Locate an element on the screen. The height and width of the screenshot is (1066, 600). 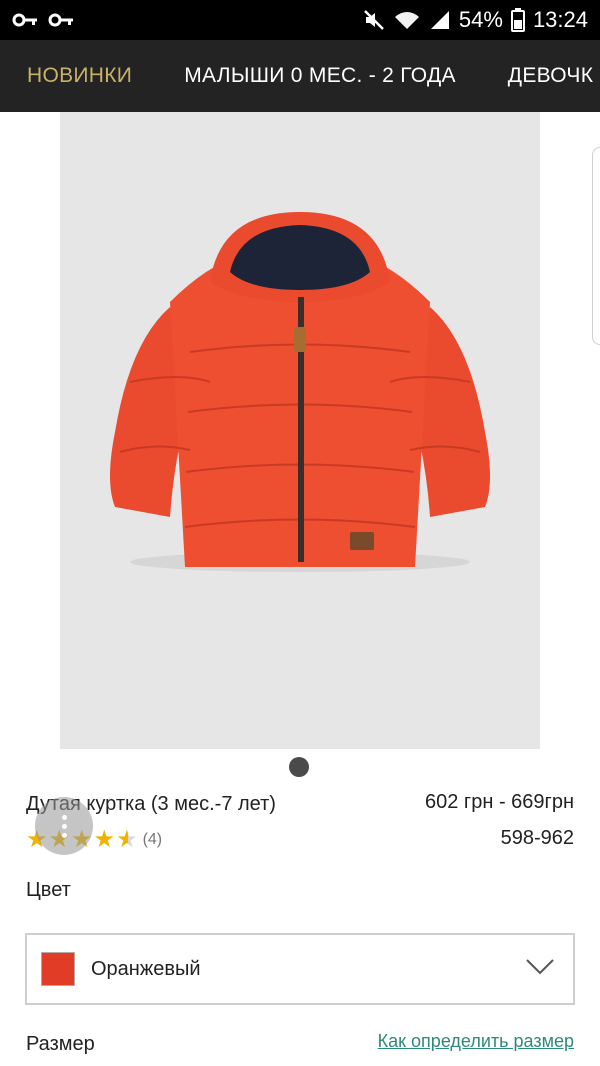
status-right: 54% 13:24 is located at coordinates (475, 20).